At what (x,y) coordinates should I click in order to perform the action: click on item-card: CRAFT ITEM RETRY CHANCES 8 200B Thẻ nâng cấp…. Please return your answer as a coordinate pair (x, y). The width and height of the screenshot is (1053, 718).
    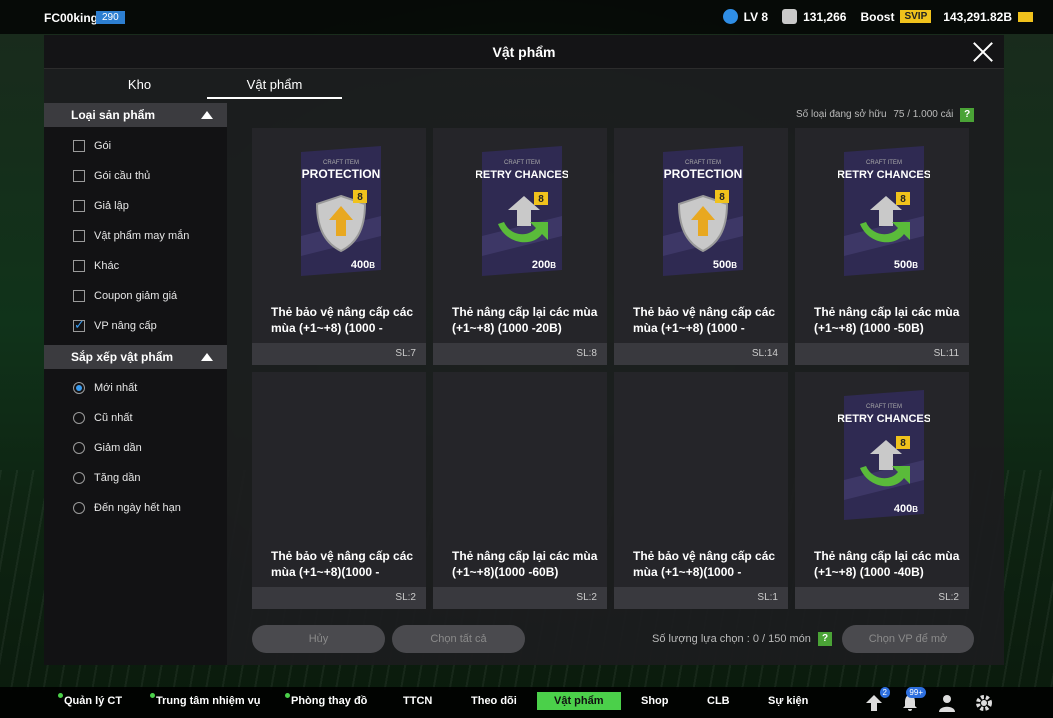
    Looking at the image, I should click on (520, 246).